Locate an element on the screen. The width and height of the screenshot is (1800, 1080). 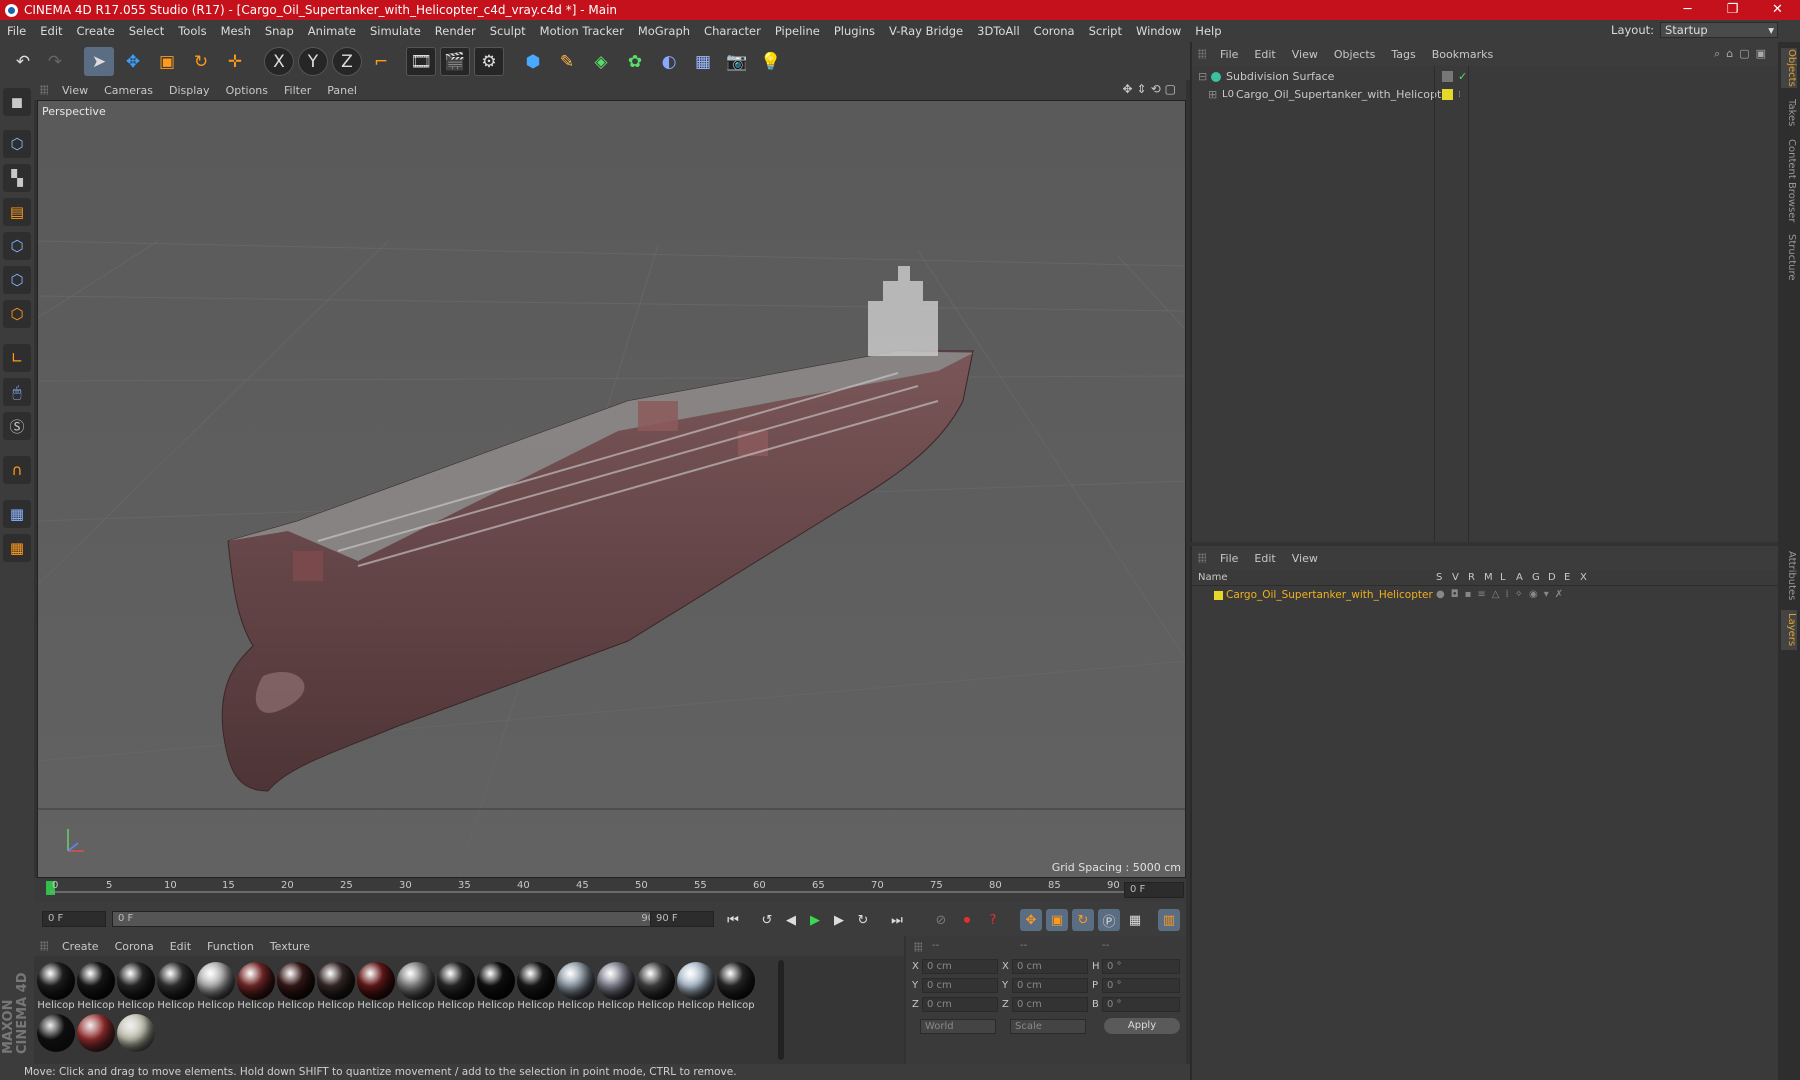
z-axis-icon: Z is located at coordinates (347, 61).